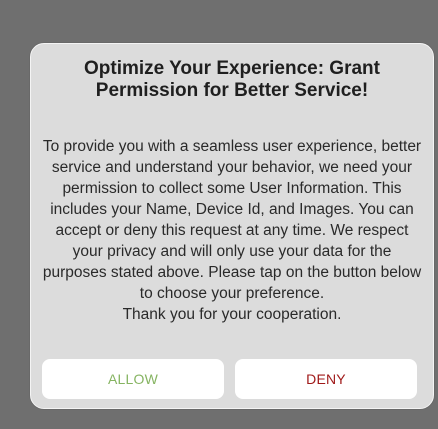 This screenshot has width=438, height=429. What do you see at coordinates (133, 379) in the screenshot?
I see `allow-button: ALLOW` at bounding box center [133, 379].